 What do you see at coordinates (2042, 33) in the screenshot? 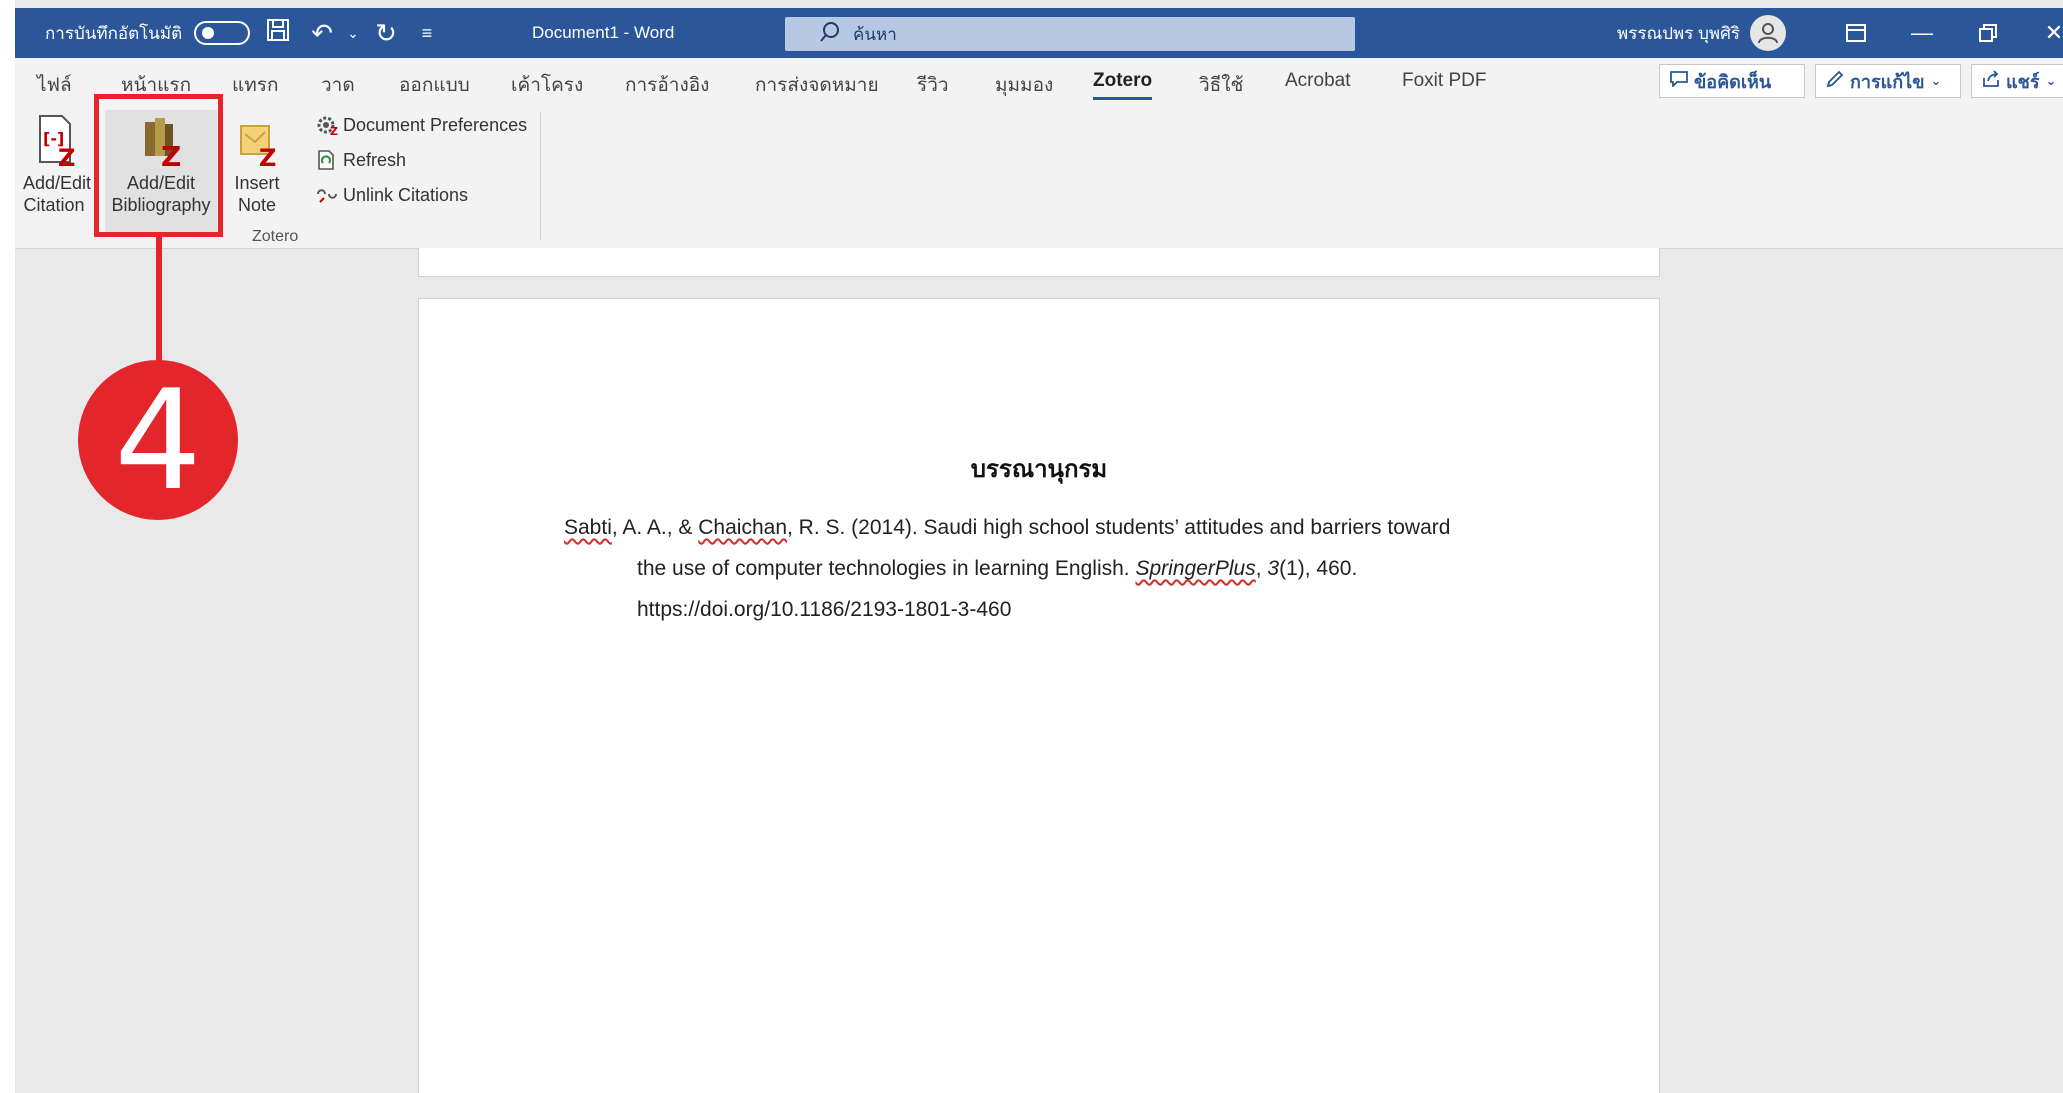
I see `close-icon: ✕` at bounding box center [2042, 33].